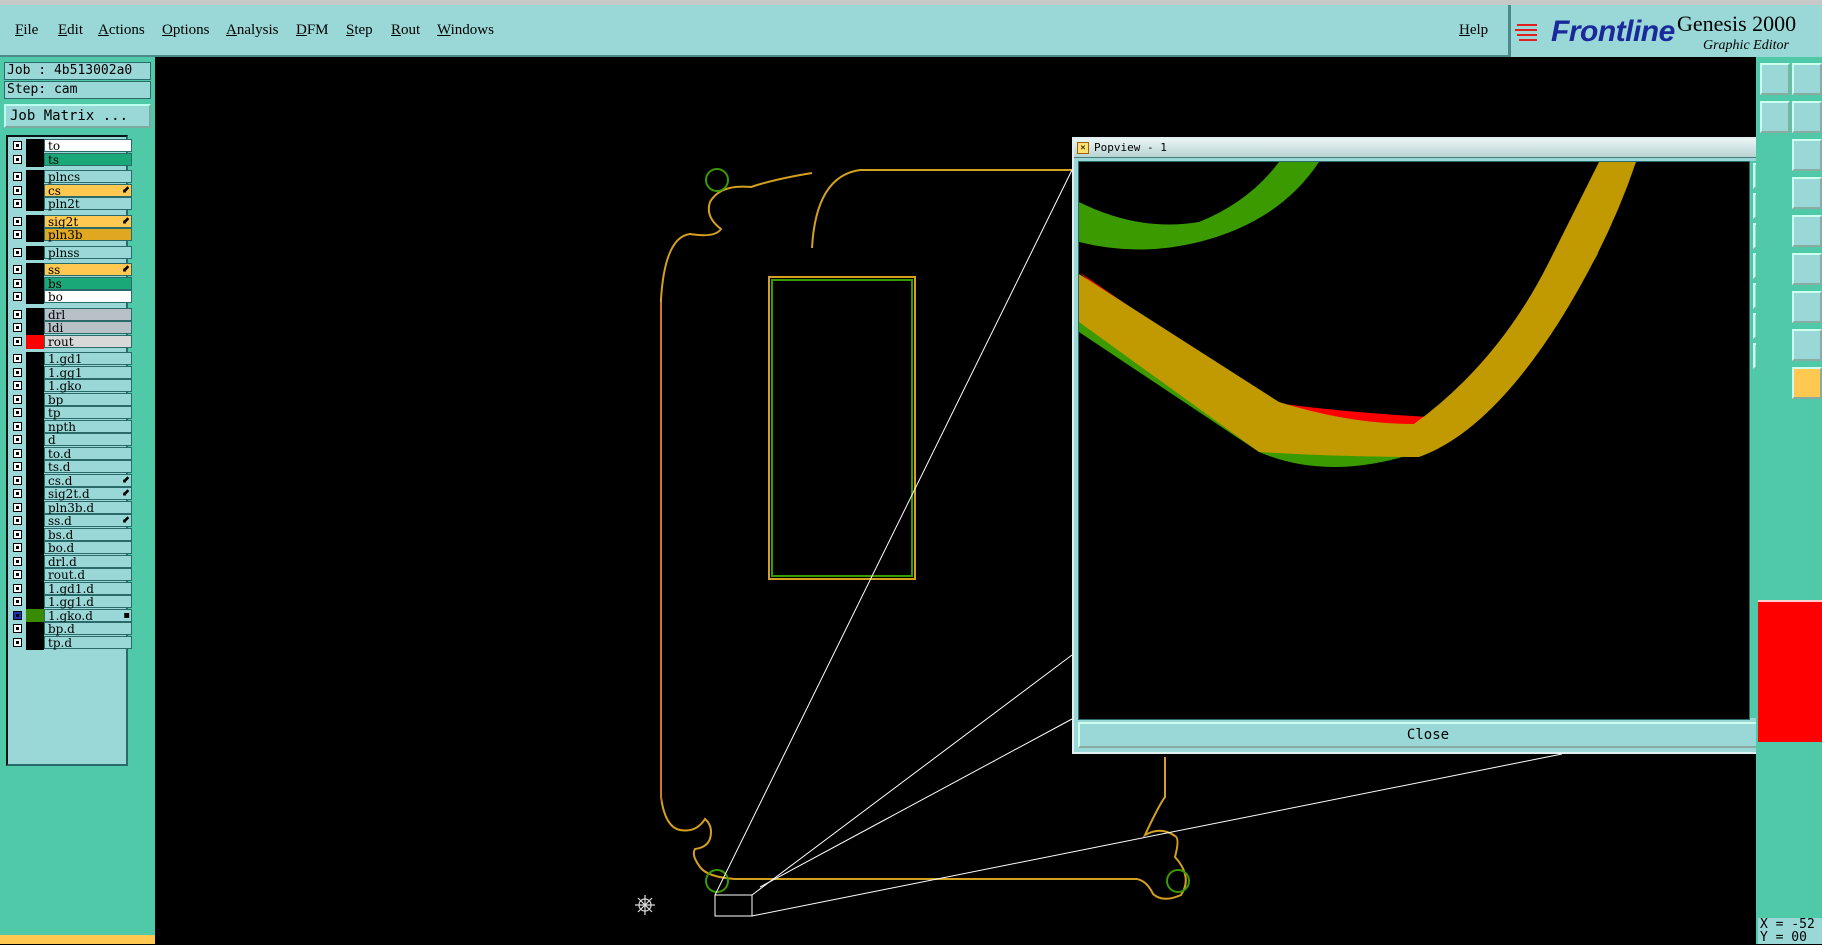  Describe the element at coordinates (88, 466) in the screenshot. I see `layer-name: ts.d` at that location.